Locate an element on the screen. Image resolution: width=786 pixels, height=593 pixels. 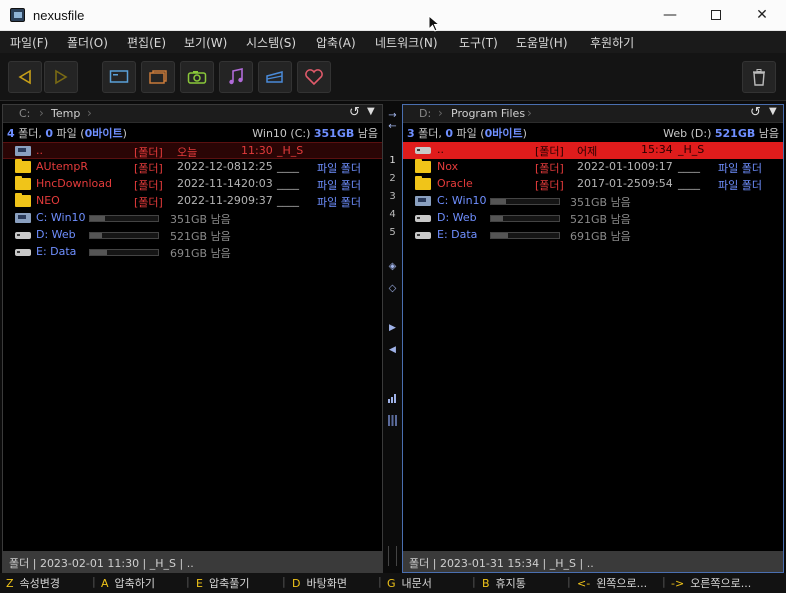
left-drive-crumb: C: is located at coordinates (24, 113).